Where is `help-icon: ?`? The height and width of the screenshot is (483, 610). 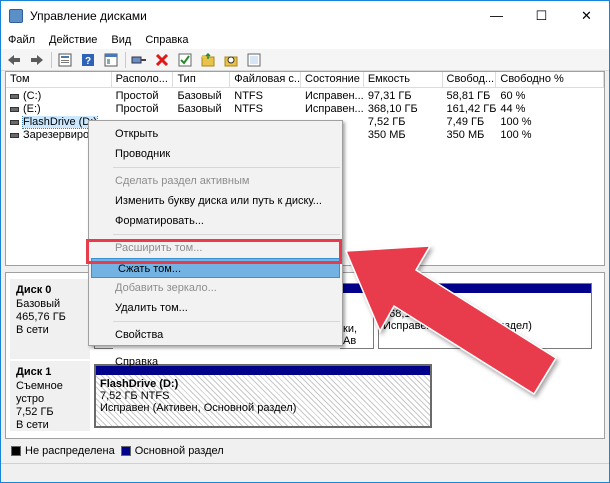
help-icon: ? is located at coordinates (88, 60).